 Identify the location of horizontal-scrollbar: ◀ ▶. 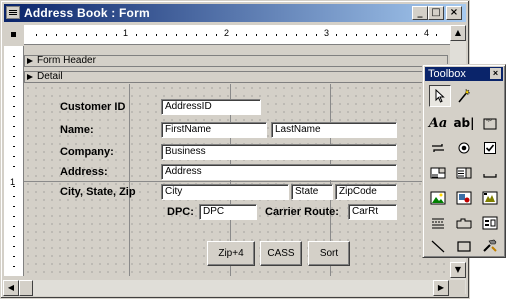
(226, 288).